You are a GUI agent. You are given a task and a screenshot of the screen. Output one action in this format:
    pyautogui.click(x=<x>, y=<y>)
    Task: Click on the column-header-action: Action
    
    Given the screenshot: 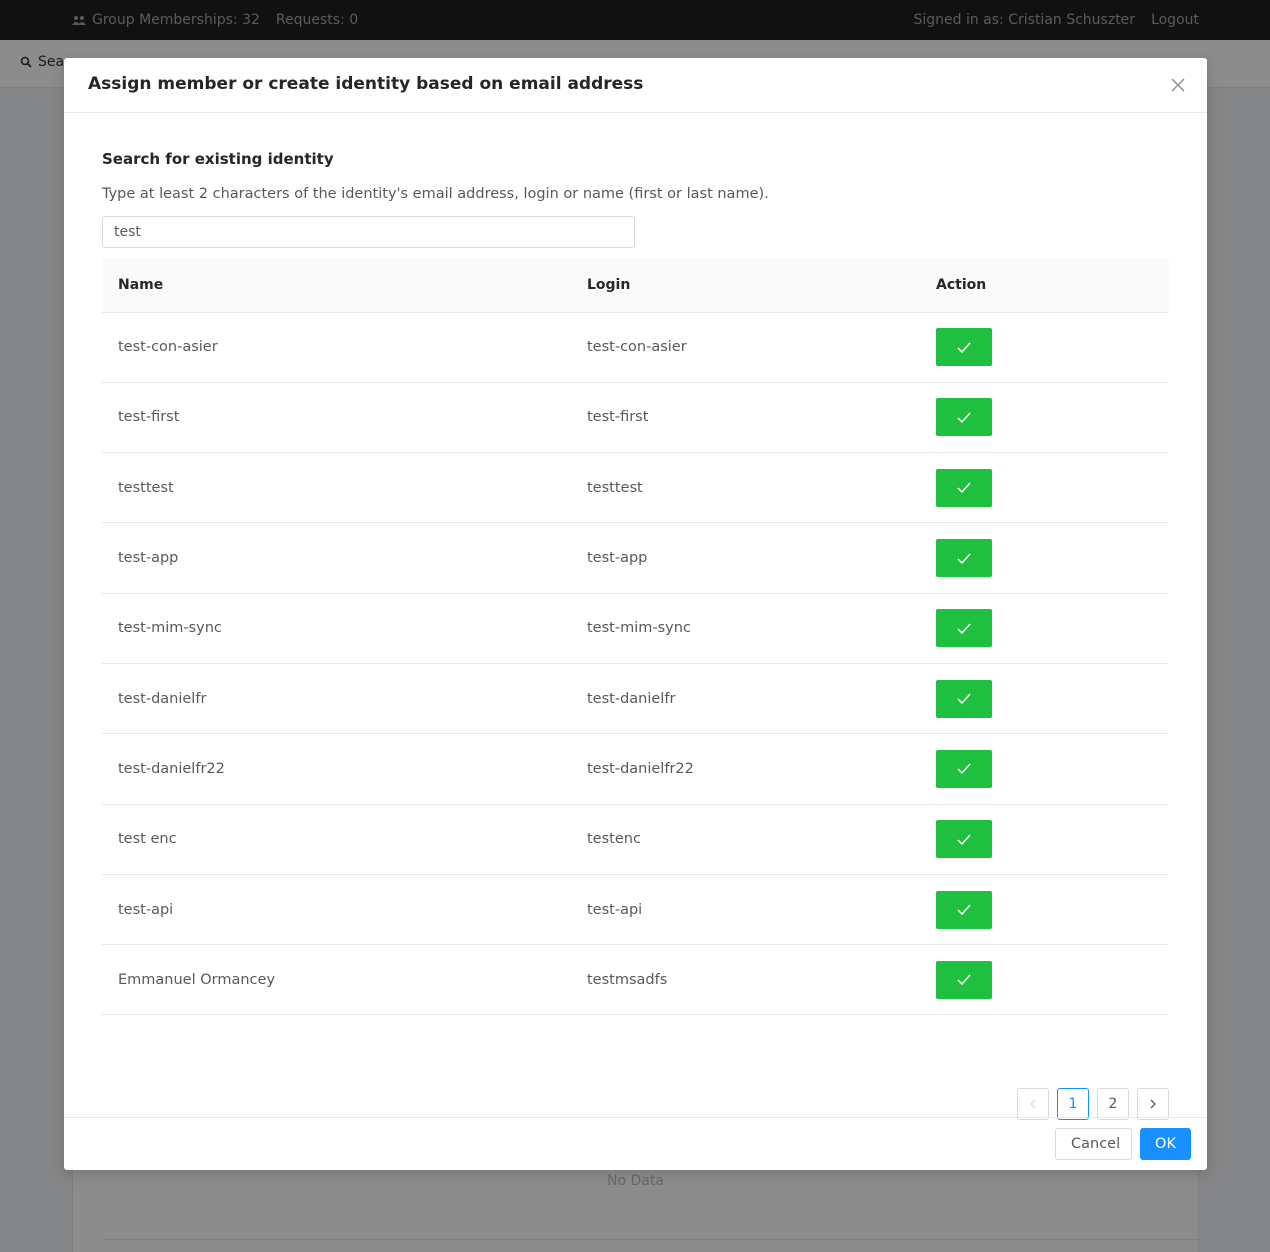 What is the action you would take?
    pyautogui.click(x=961, y=284)
    